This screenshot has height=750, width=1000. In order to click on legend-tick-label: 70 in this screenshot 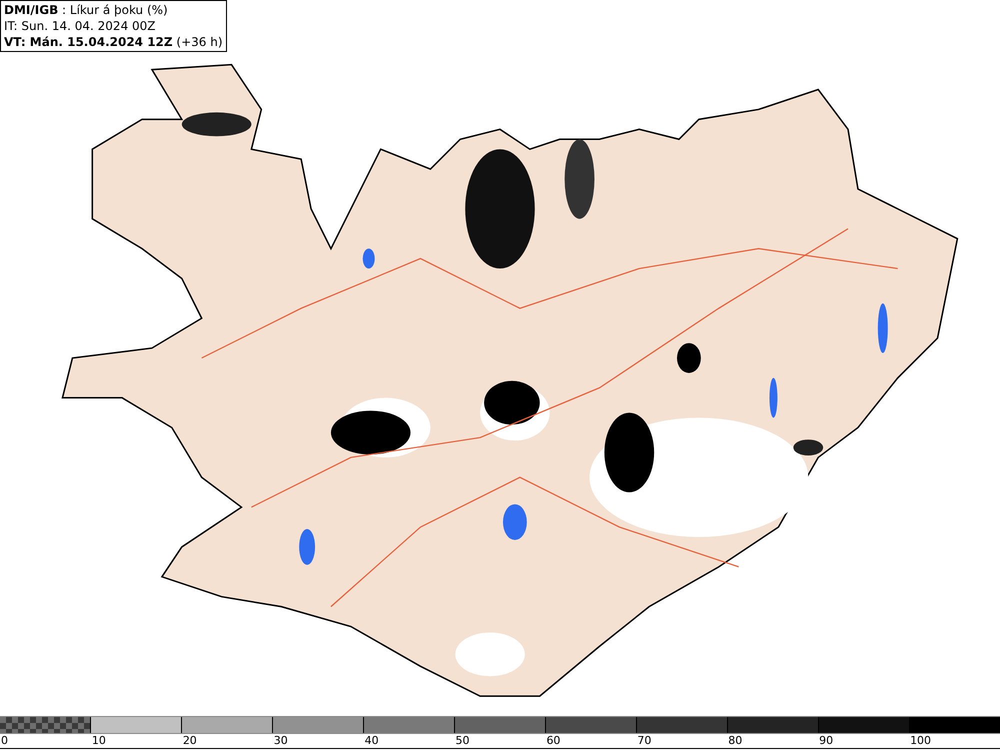, I will do `click(644, 740)`.